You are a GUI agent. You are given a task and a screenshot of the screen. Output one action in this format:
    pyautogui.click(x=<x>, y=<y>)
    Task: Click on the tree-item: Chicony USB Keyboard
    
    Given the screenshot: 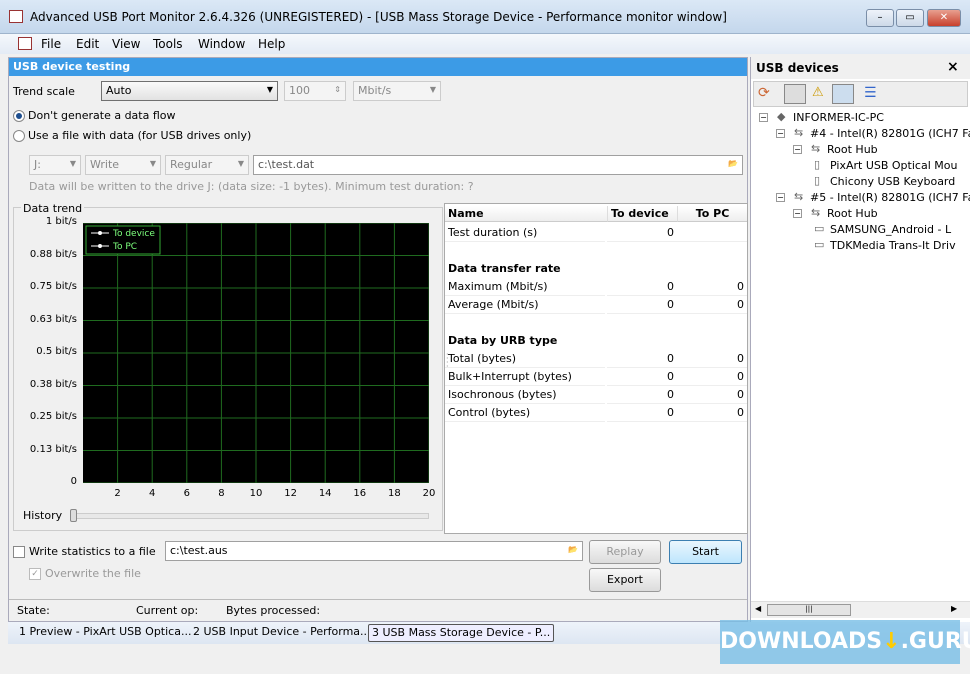 What is the action you would take?
    pyautogui.click(x=892, y=181)
    